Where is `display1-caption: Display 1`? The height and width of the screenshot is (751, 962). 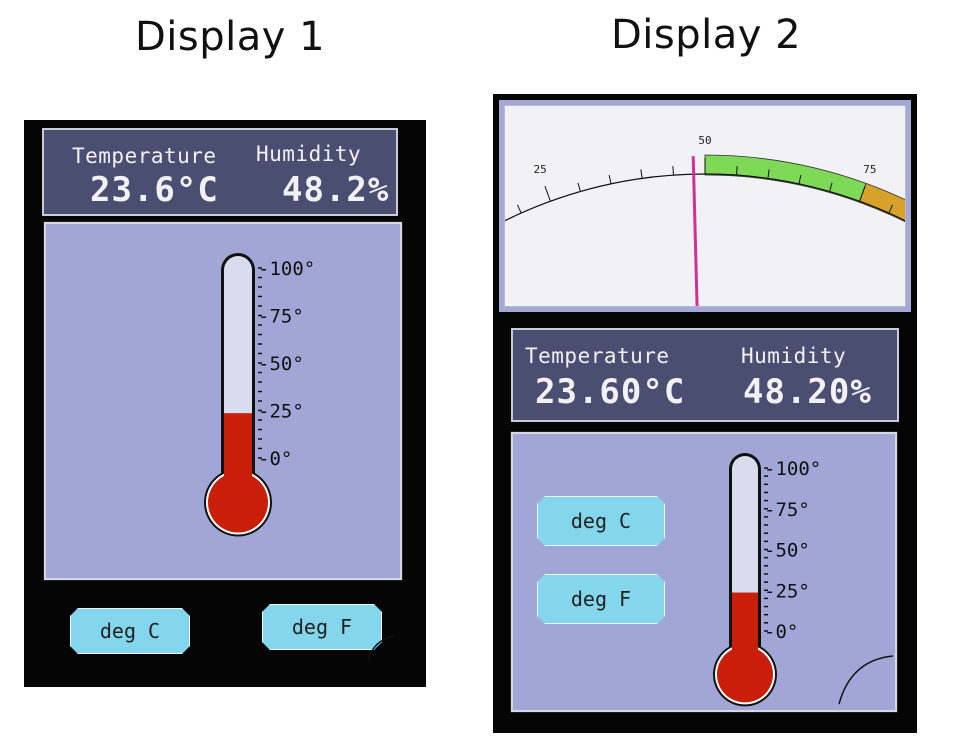 display1-caption: Display 1 is located at coordinates (230, 37).